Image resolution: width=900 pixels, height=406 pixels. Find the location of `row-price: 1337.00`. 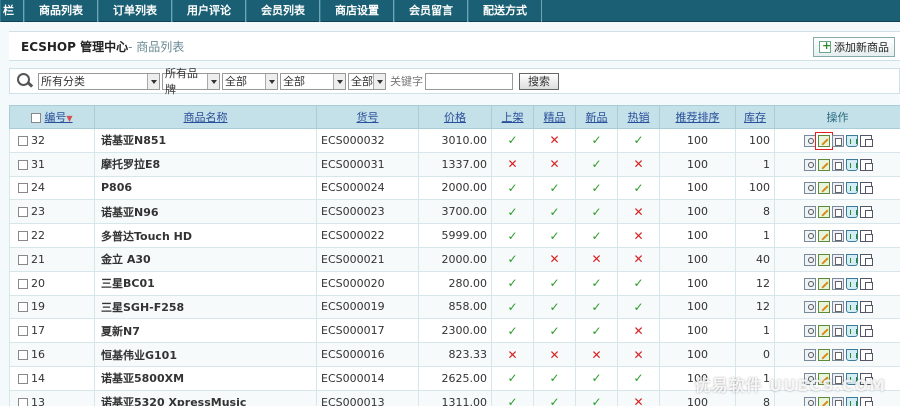

row-price: 1337.00 is located at coordinates (455, 164).